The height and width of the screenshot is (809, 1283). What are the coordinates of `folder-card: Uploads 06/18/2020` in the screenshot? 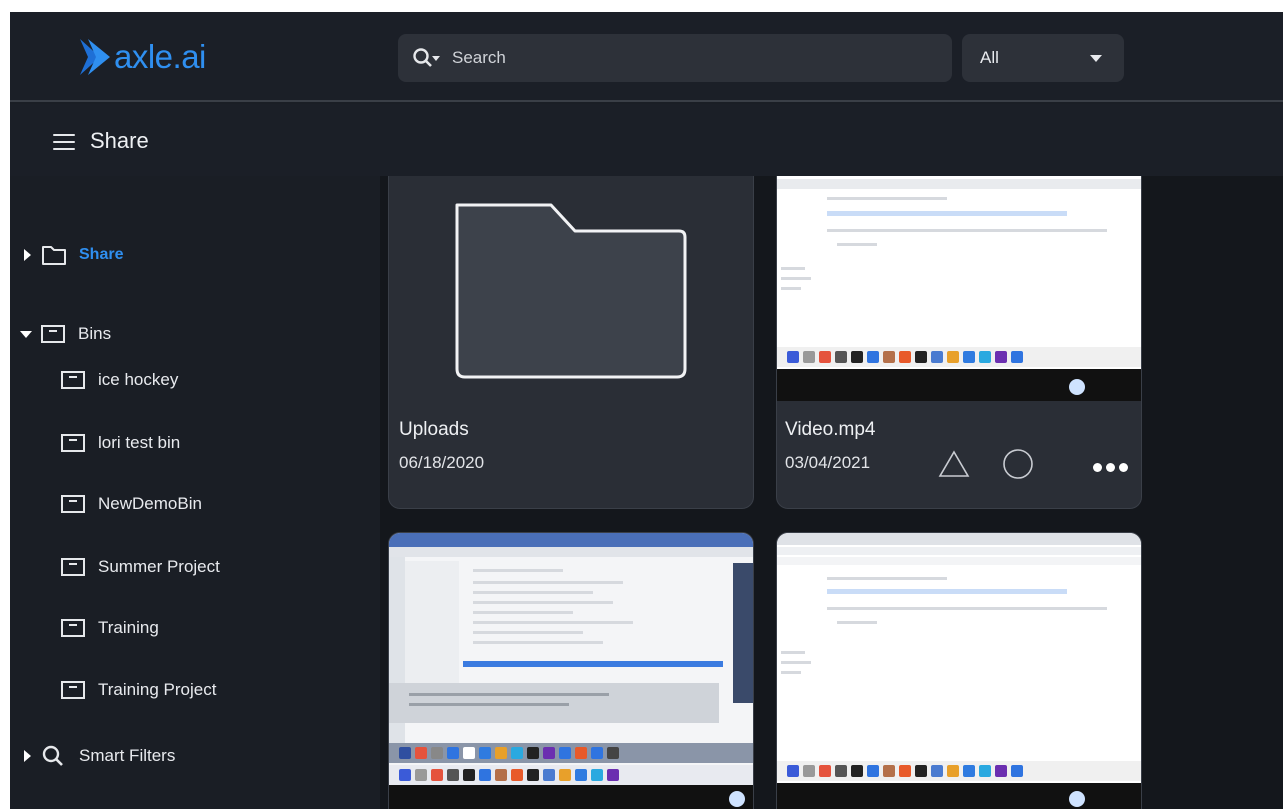 It's located at (571, 342).